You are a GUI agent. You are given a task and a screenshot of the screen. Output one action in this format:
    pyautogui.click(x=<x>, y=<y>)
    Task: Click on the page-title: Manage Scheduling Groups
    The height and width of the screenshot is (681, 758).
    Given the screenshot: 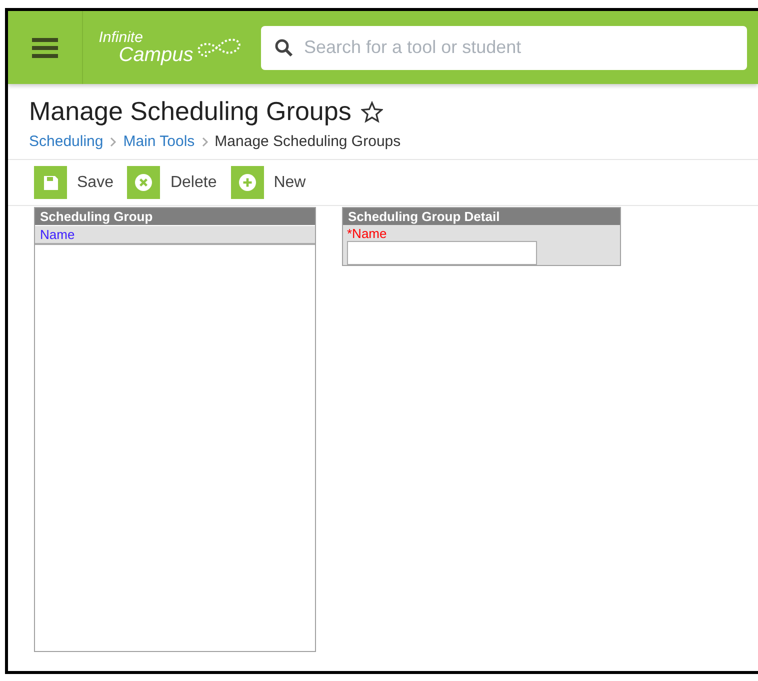 What is the action you would take?
    pyautogui.click(x=190, y=111)
    